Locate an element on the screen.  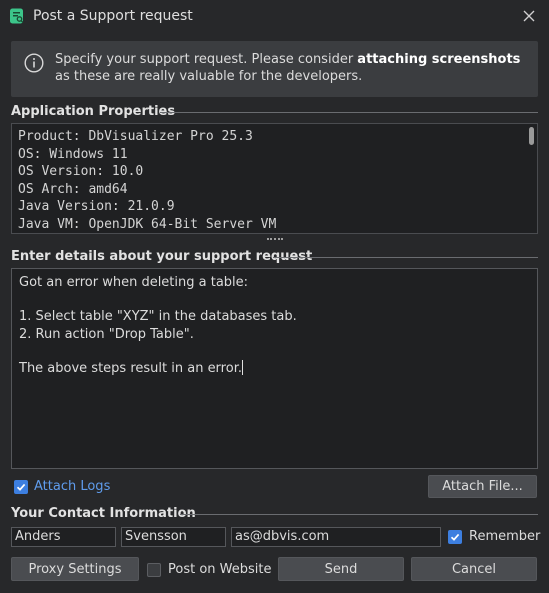
dbvisualizer-app-icon is located at coordinates (17, 16).